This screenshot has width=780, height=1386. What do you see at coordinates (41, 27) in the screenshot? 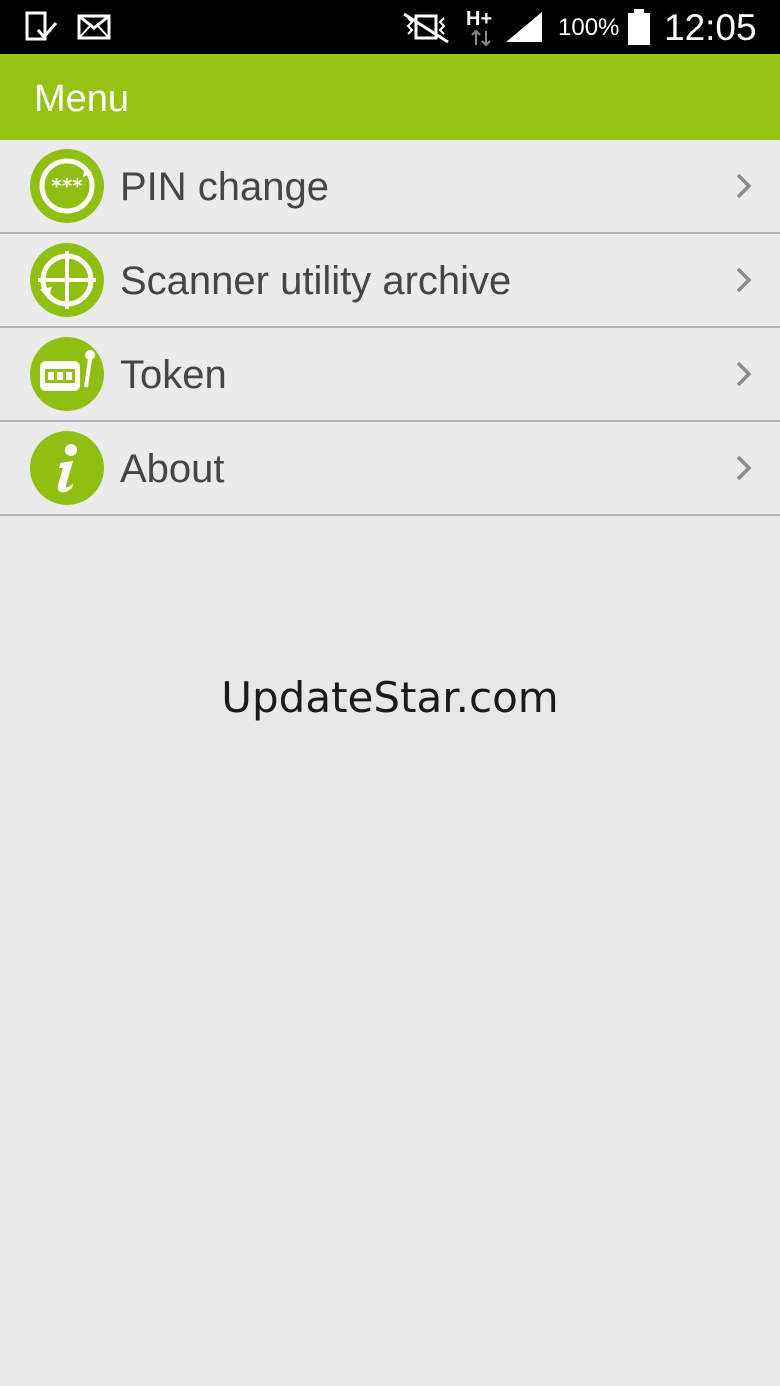
I see `download-done-icon` at bounding box center [41, 27].